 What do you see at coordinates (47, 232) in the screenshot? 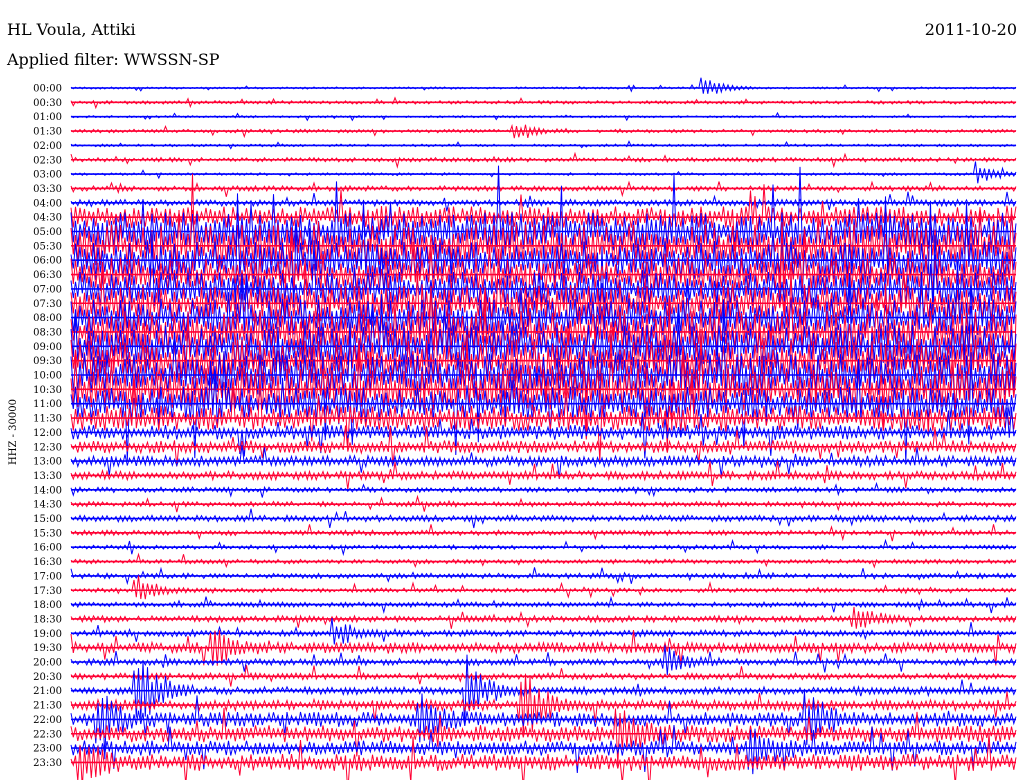
I see `time-tick-label: 05:00` at bounding box center [47, 232].